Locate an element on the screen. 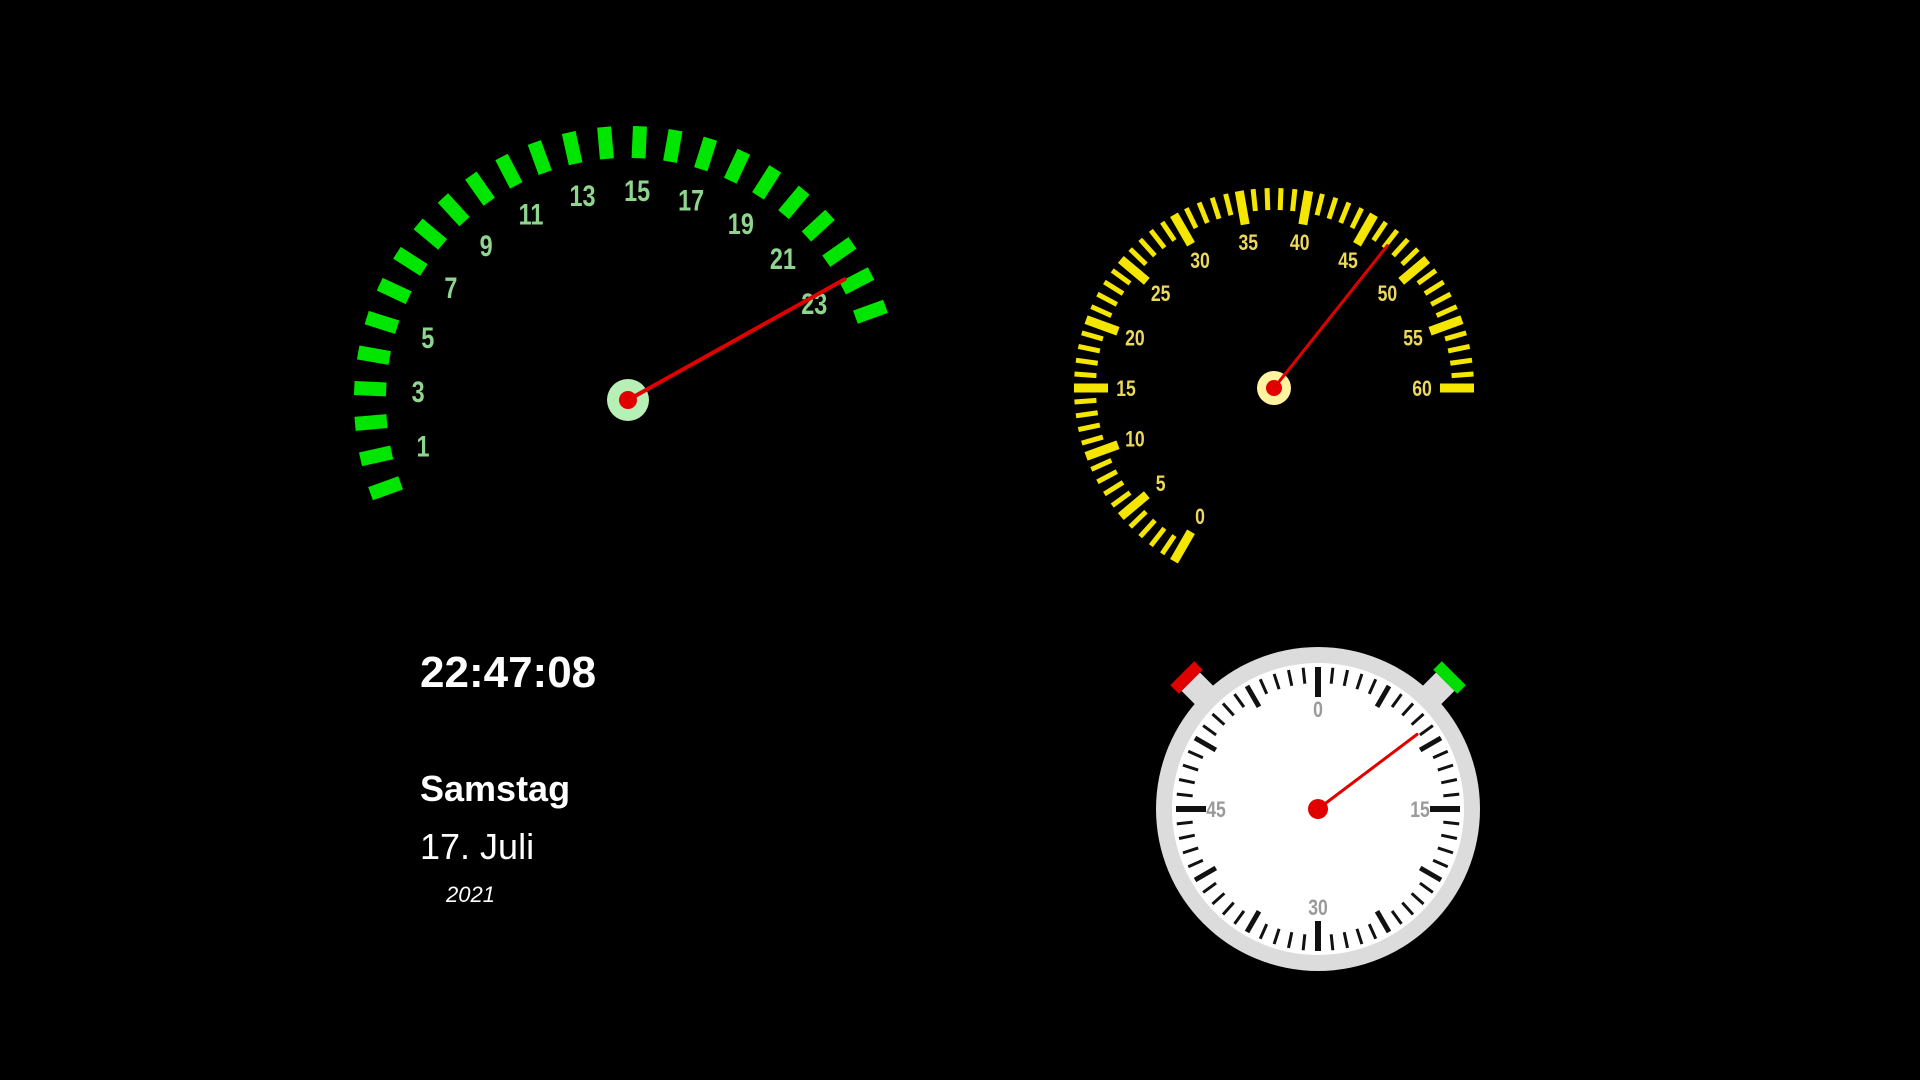  minute-tick-label: 60 is located at coordinates (1422, 389).